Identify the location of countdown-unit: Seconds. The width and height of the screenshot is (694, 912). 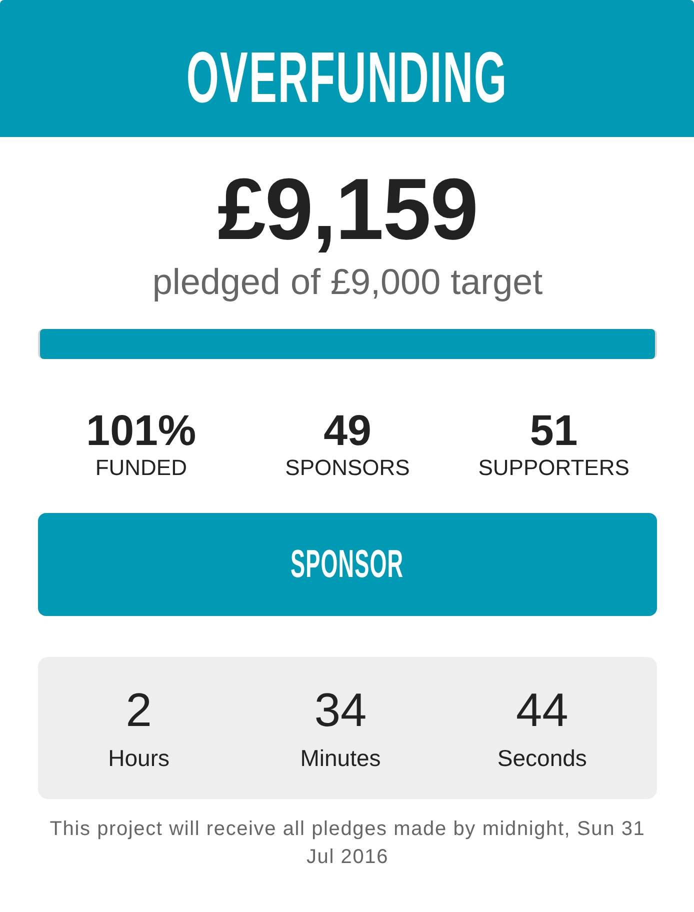
(542, 758).